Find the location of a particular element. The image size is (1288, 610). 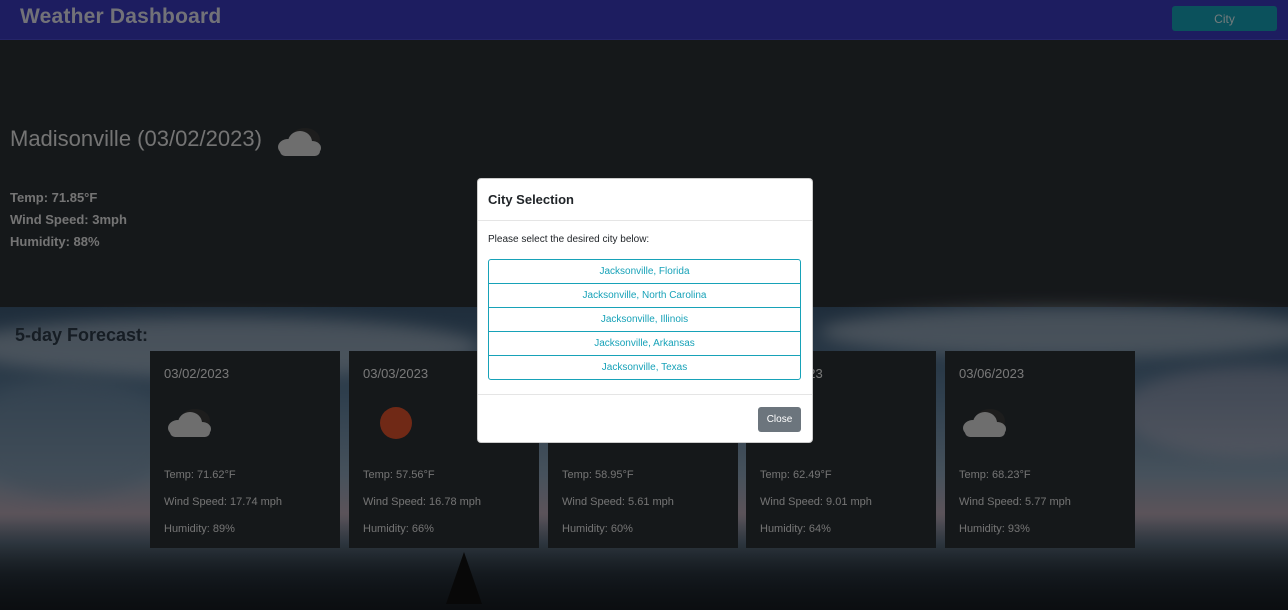

city-option-jacksonville-florida: Jacksonville, Florida is located at coordinates (644, 271).